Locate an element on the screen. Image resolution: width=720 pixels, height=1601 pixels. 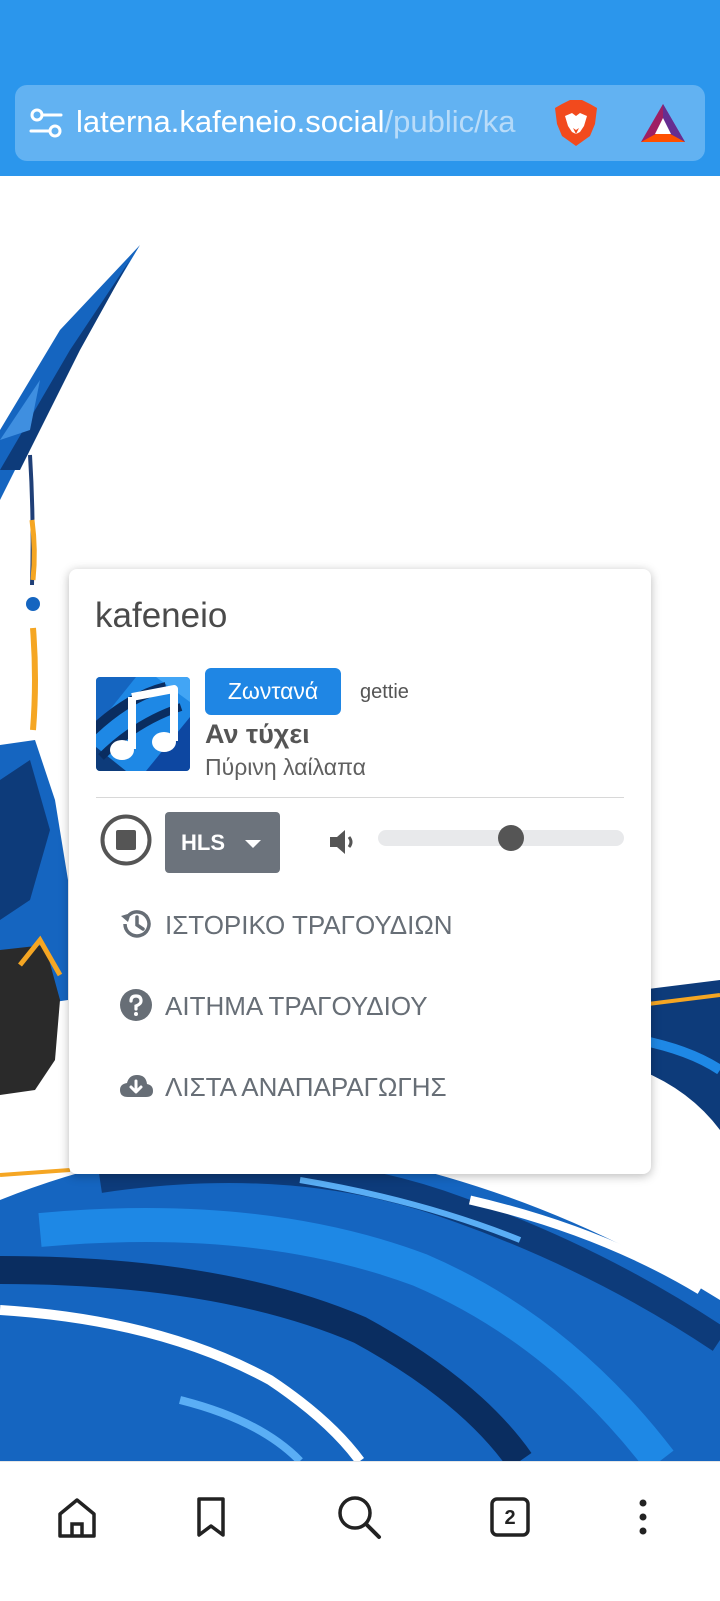
search-icon is located at coordinates (359, 1517).